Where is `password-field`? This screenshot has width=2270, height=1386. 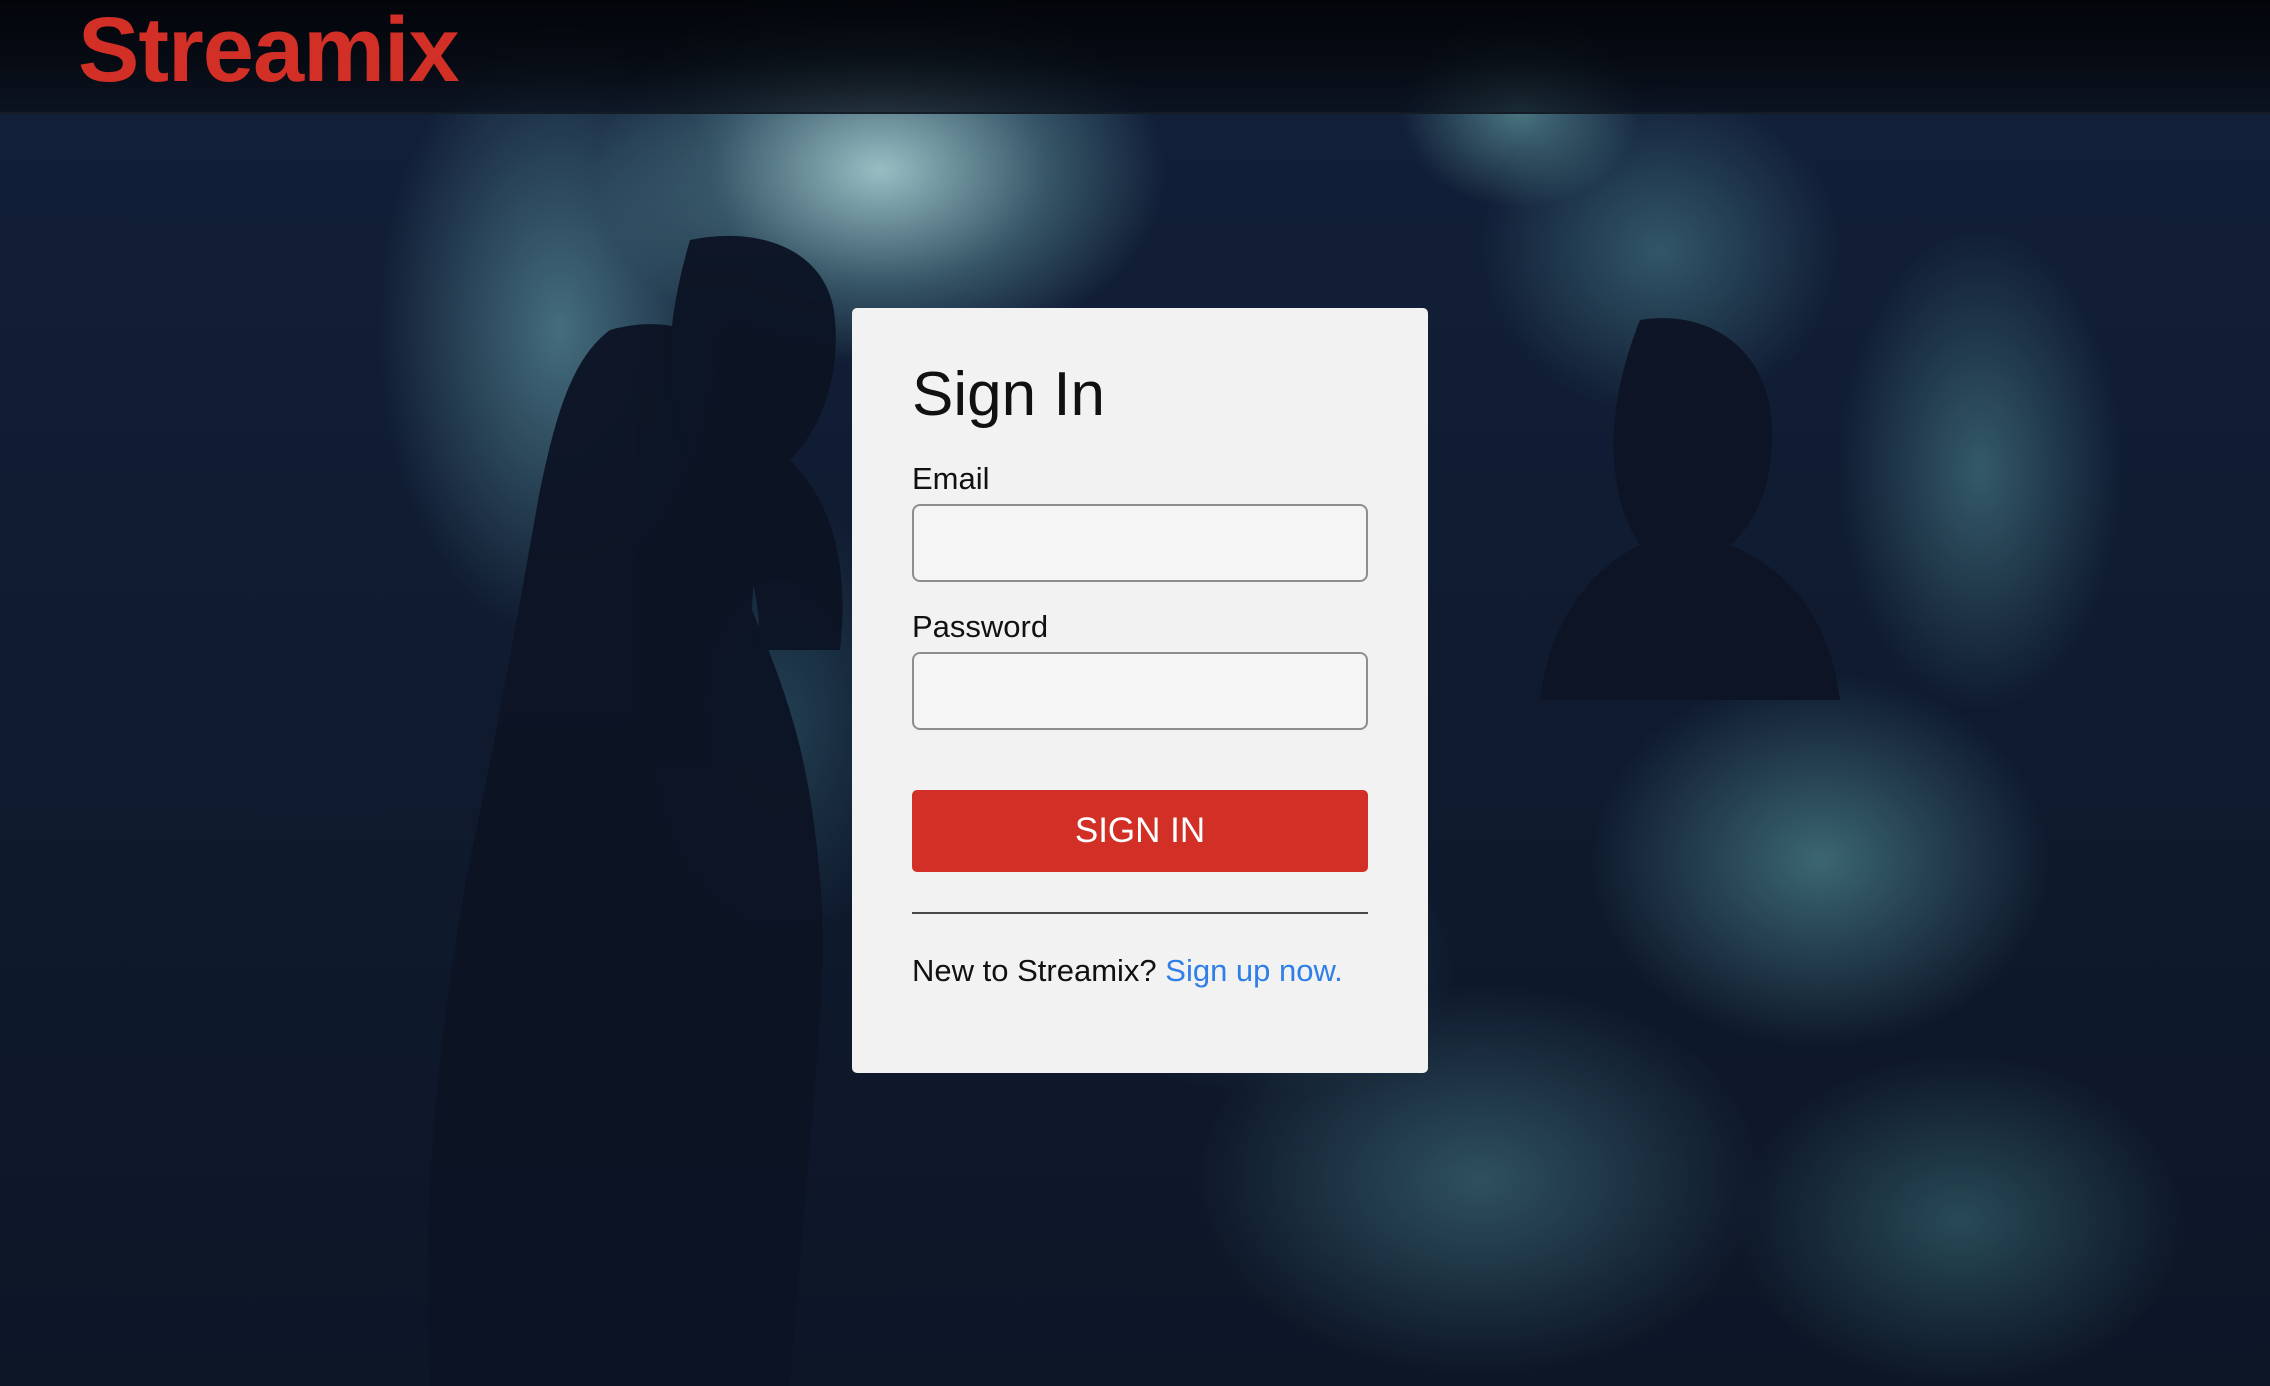
password-field is located at coordinates (1140, 691).